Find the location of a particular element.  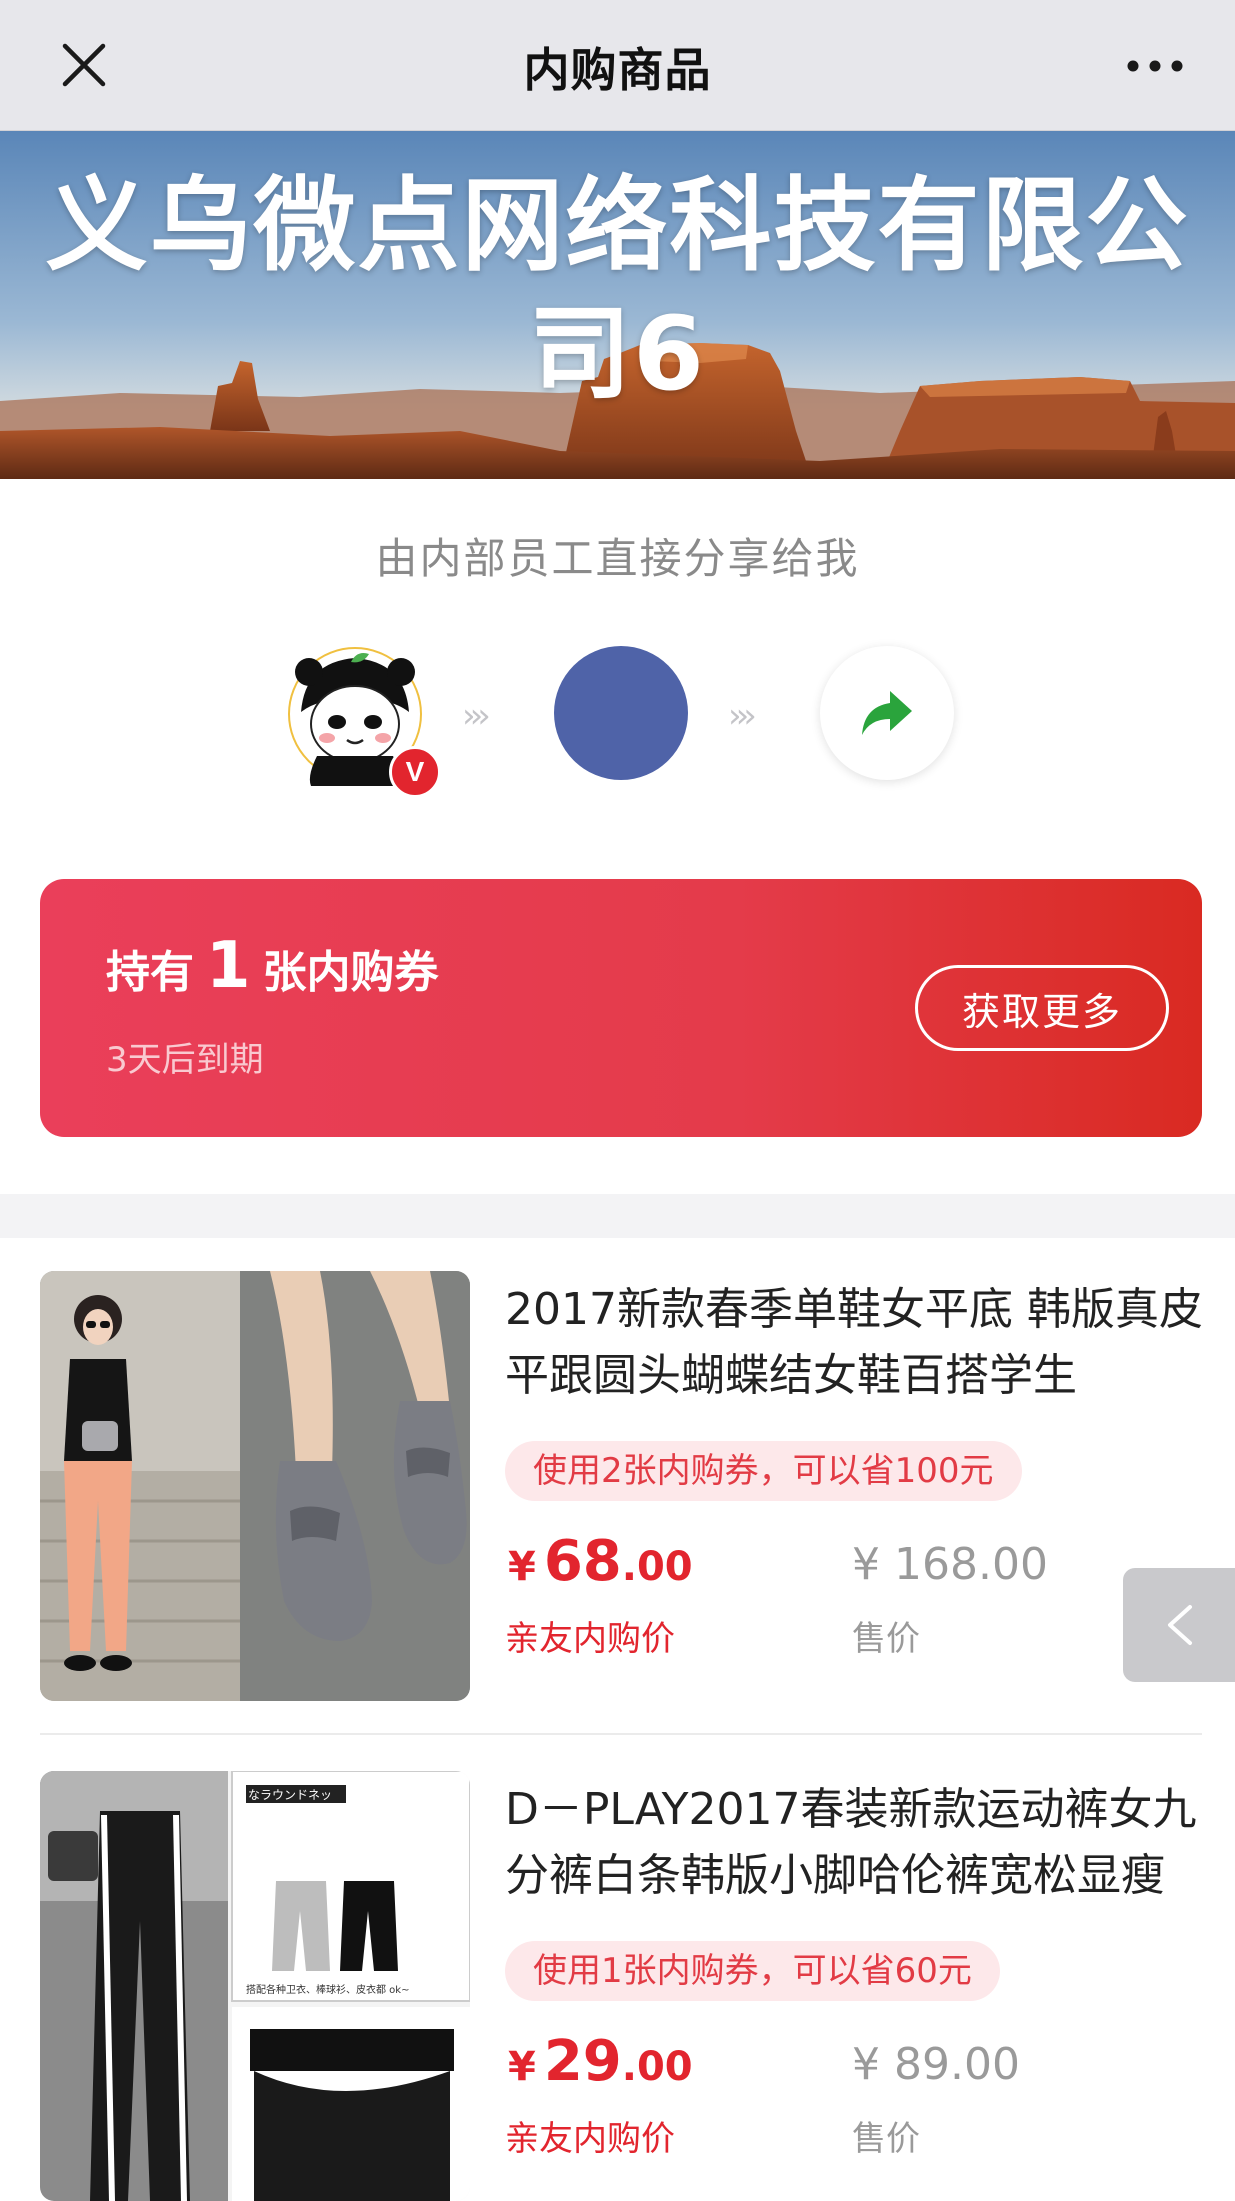

insider-price: ¥29.00 is located at coordinates (600, 2061).